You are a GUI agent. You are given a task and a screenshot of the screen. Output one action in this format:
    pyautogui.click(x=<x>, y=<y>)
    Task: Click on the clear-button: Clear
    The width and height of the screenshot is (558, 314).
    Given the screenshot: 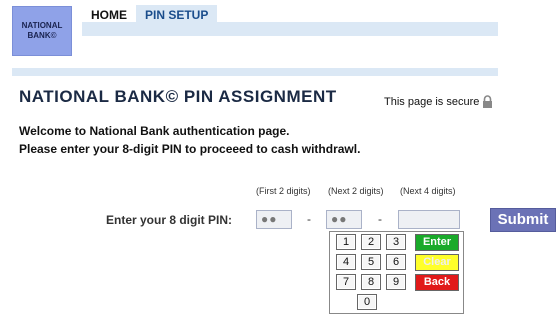 What is the action you would take?
    pyautogui.click(x=437, y=262)
    